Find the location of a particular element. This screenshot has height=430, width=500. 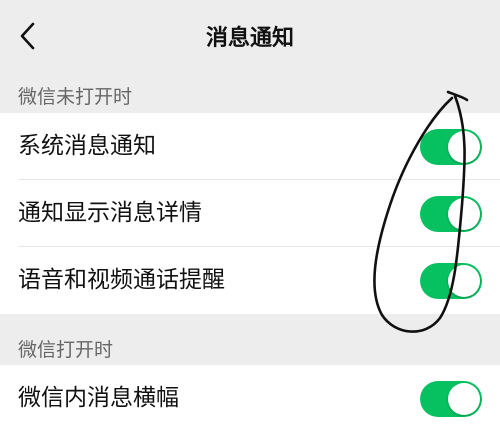

page-title: 消息通知 is located at coordinates (249, 38).